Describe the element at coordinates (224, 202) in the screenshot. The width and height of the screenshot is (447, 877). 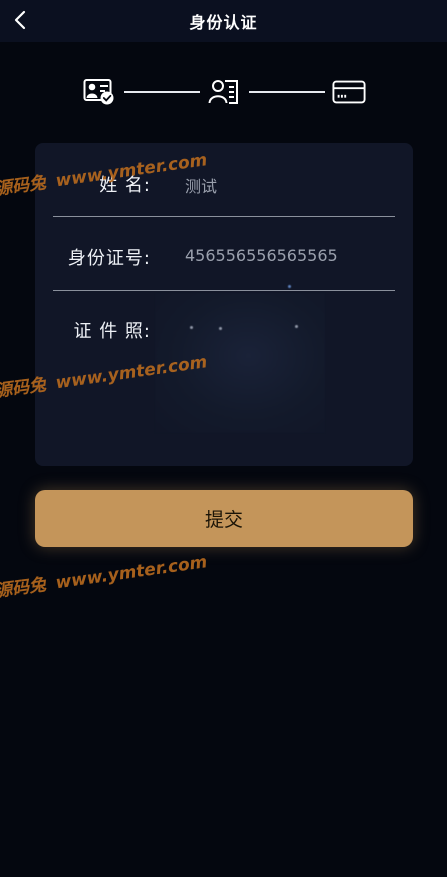
I see `name-row: 姓 名: 测试` at that location.